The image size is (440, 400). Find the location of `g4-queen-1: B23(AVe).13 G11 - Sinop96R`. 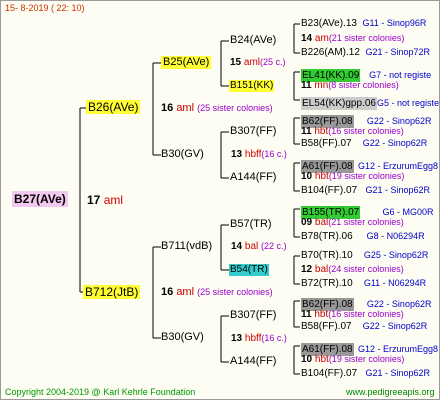

g4-queen-1: B23(AVe).13 G11 - Sinop96R is located at coordinates (363, 24).